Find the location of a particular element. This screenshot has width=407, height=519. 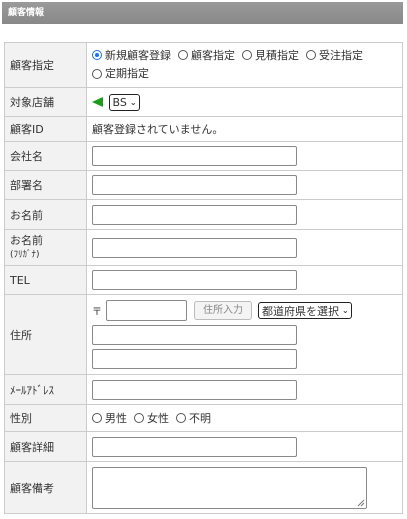

row-name: お名前 is located at coordinates (203, 214).